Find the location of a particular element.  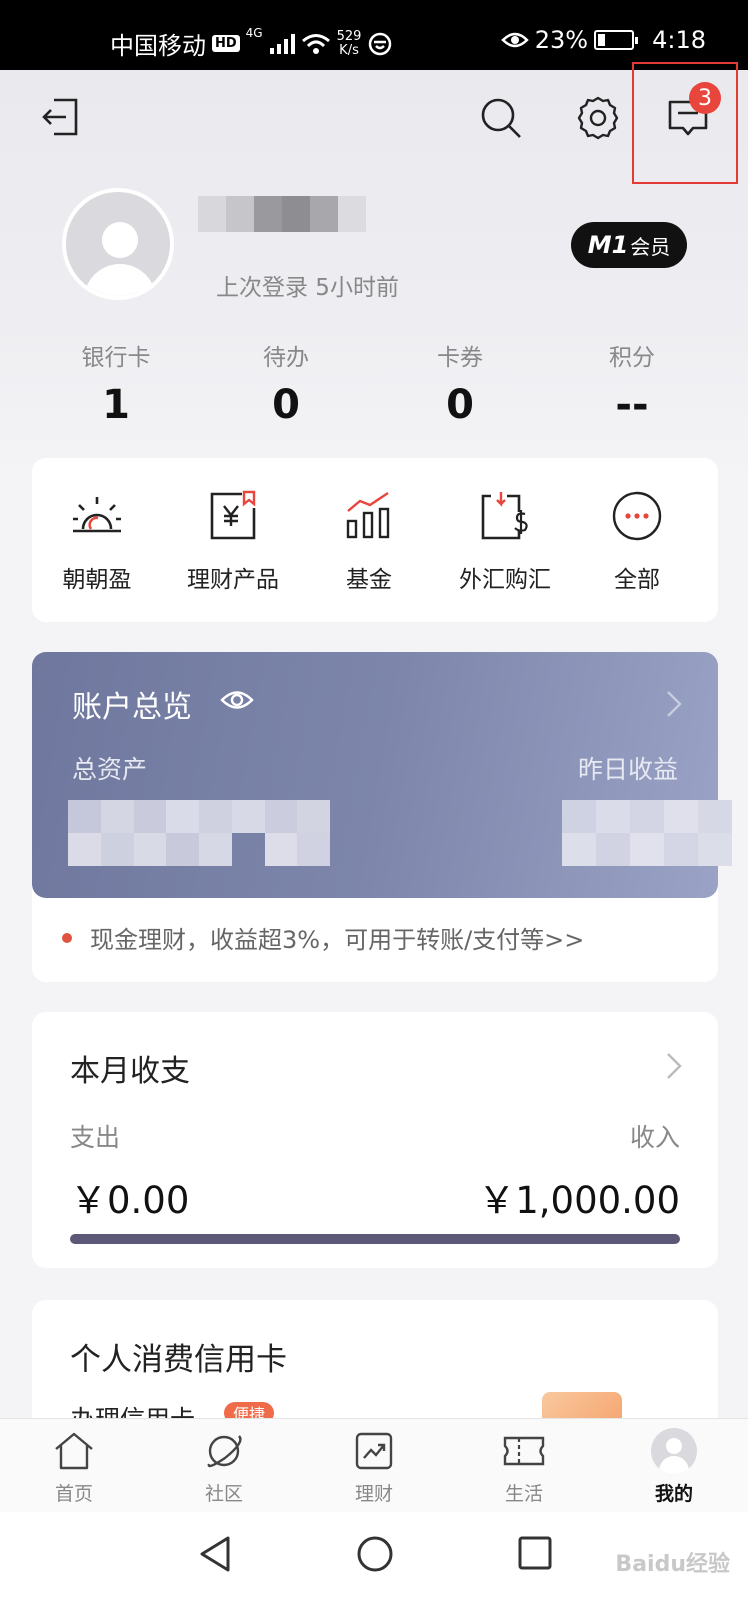

more-icon is located at coordinates (637, 516).